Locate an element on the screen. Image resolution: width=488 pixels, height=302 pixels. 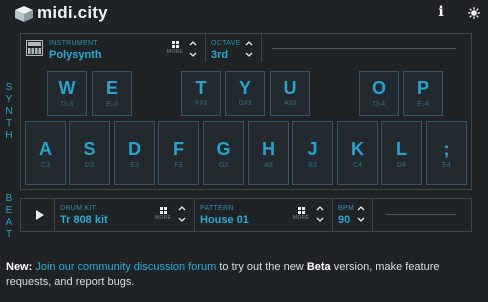
piano-key-f: F F3 is located at coordinates (178, 153).